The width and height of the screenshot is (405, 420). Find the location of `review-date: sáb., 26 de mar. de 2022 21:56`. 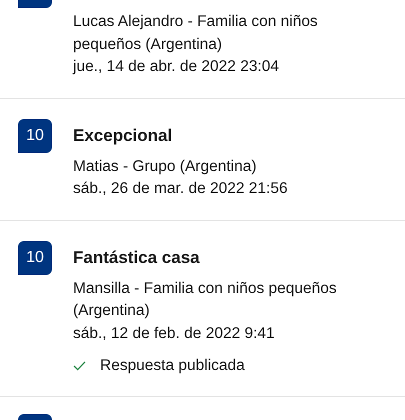

review-date: sáb., 26 de mar. de 2022 21:56 is located at coordinates (181, 189).